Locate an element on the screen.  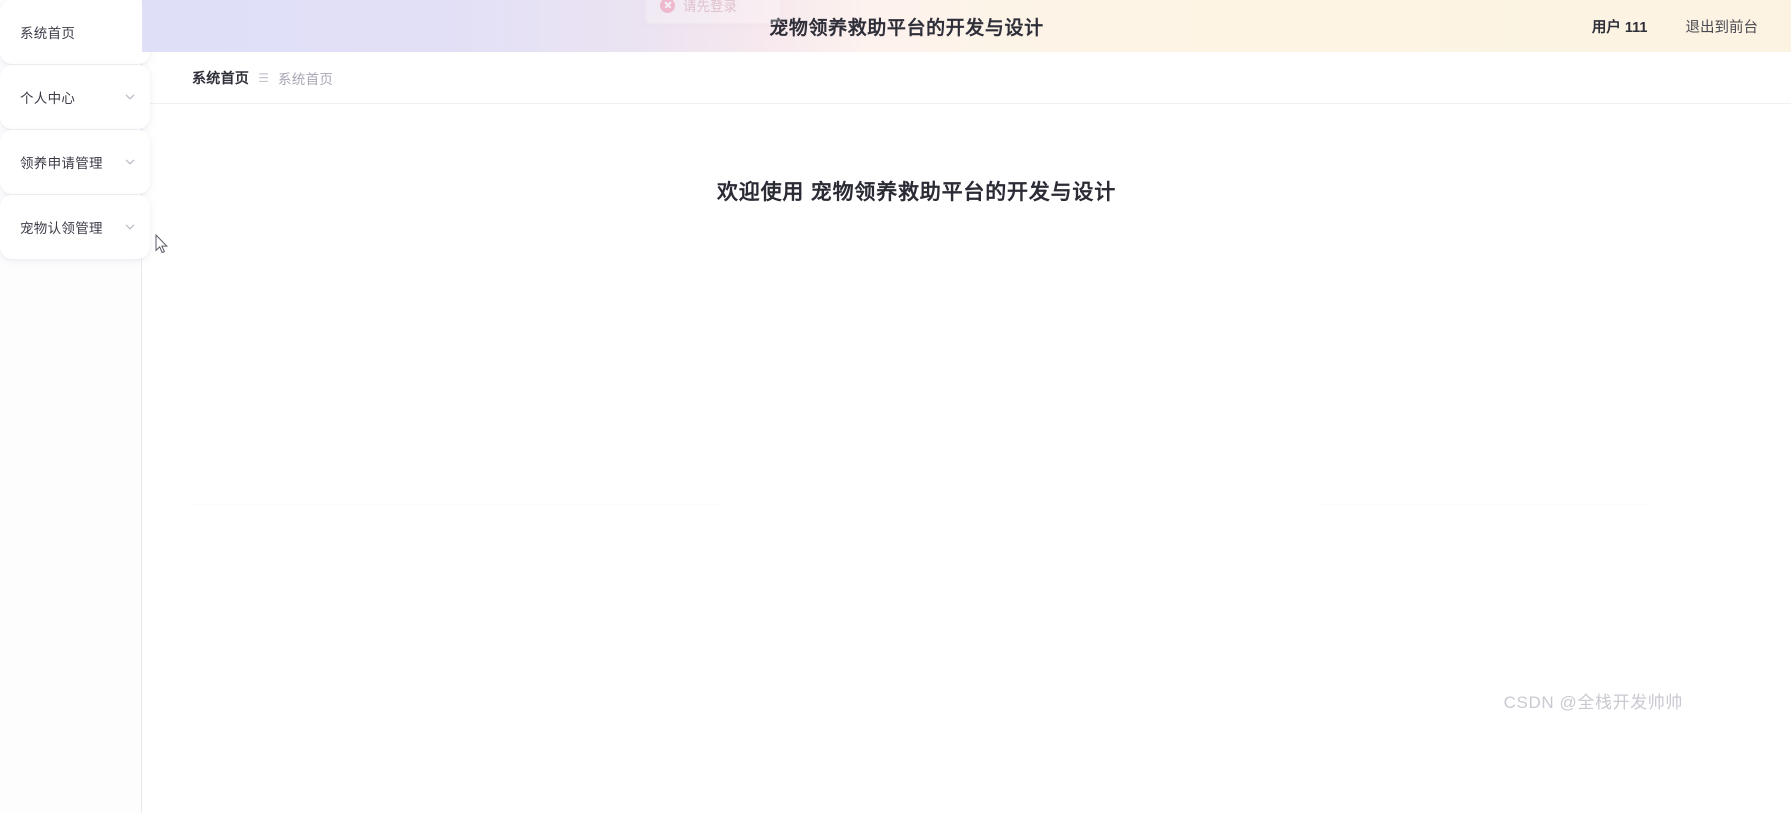
top-header: 宠物领养救助平台的开发与设计 用户 111 退出到前台 退出 is located at coordinates (966, 26).